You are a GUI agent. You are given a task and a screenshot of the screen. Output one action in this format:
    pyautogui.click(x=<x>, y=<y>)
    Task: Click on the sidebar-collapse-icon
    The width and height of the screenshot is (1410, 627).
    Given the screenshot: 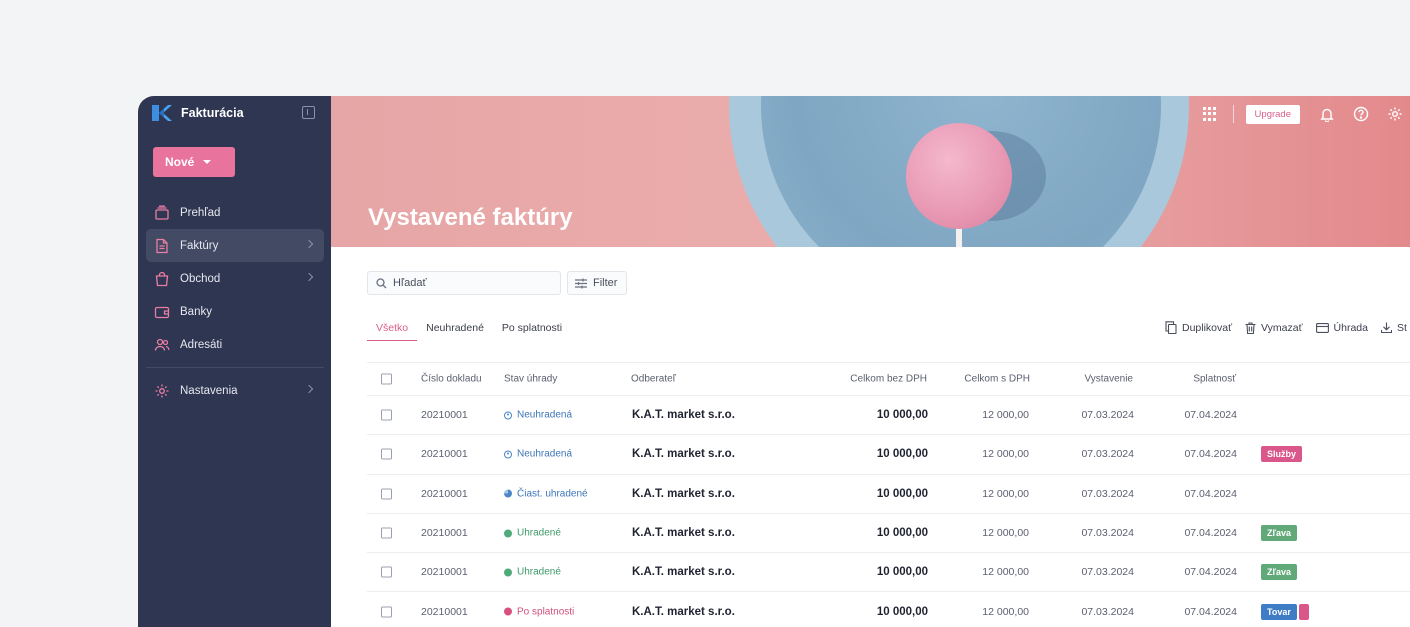 What is the action you would take?
    pyautogui.click(x=308, y=112)
    